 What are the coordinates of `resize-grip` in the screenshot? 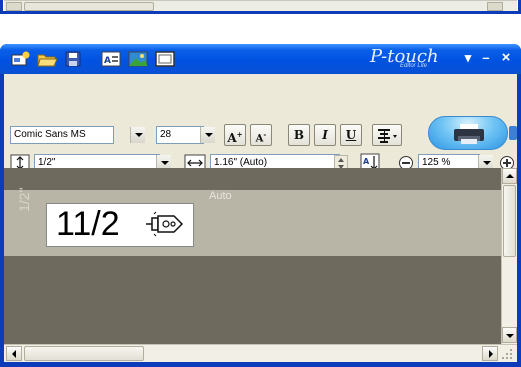 It's located at (507, 354).